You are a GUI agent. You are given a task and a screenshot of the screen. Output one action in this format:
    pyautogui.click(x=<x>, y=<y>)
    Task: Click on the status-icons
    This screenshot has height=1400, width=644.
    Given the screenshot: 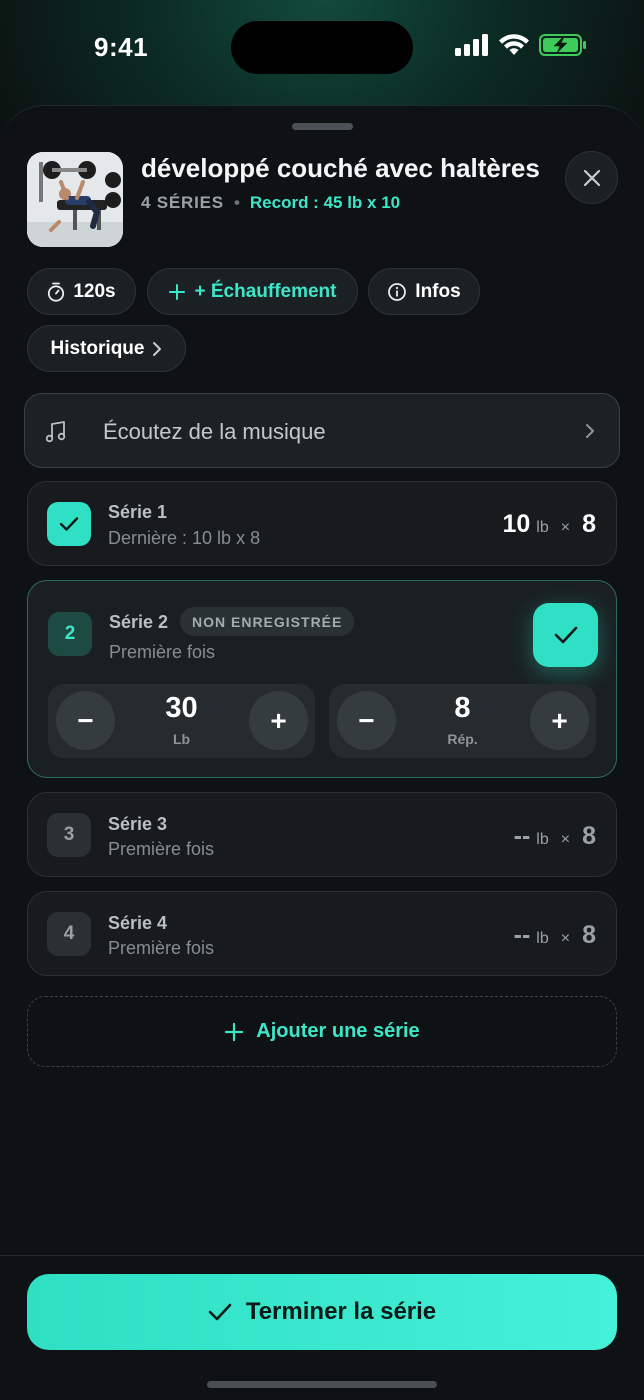 What is the action you would take?
    pyautogui.click(x=521, y=45)
    